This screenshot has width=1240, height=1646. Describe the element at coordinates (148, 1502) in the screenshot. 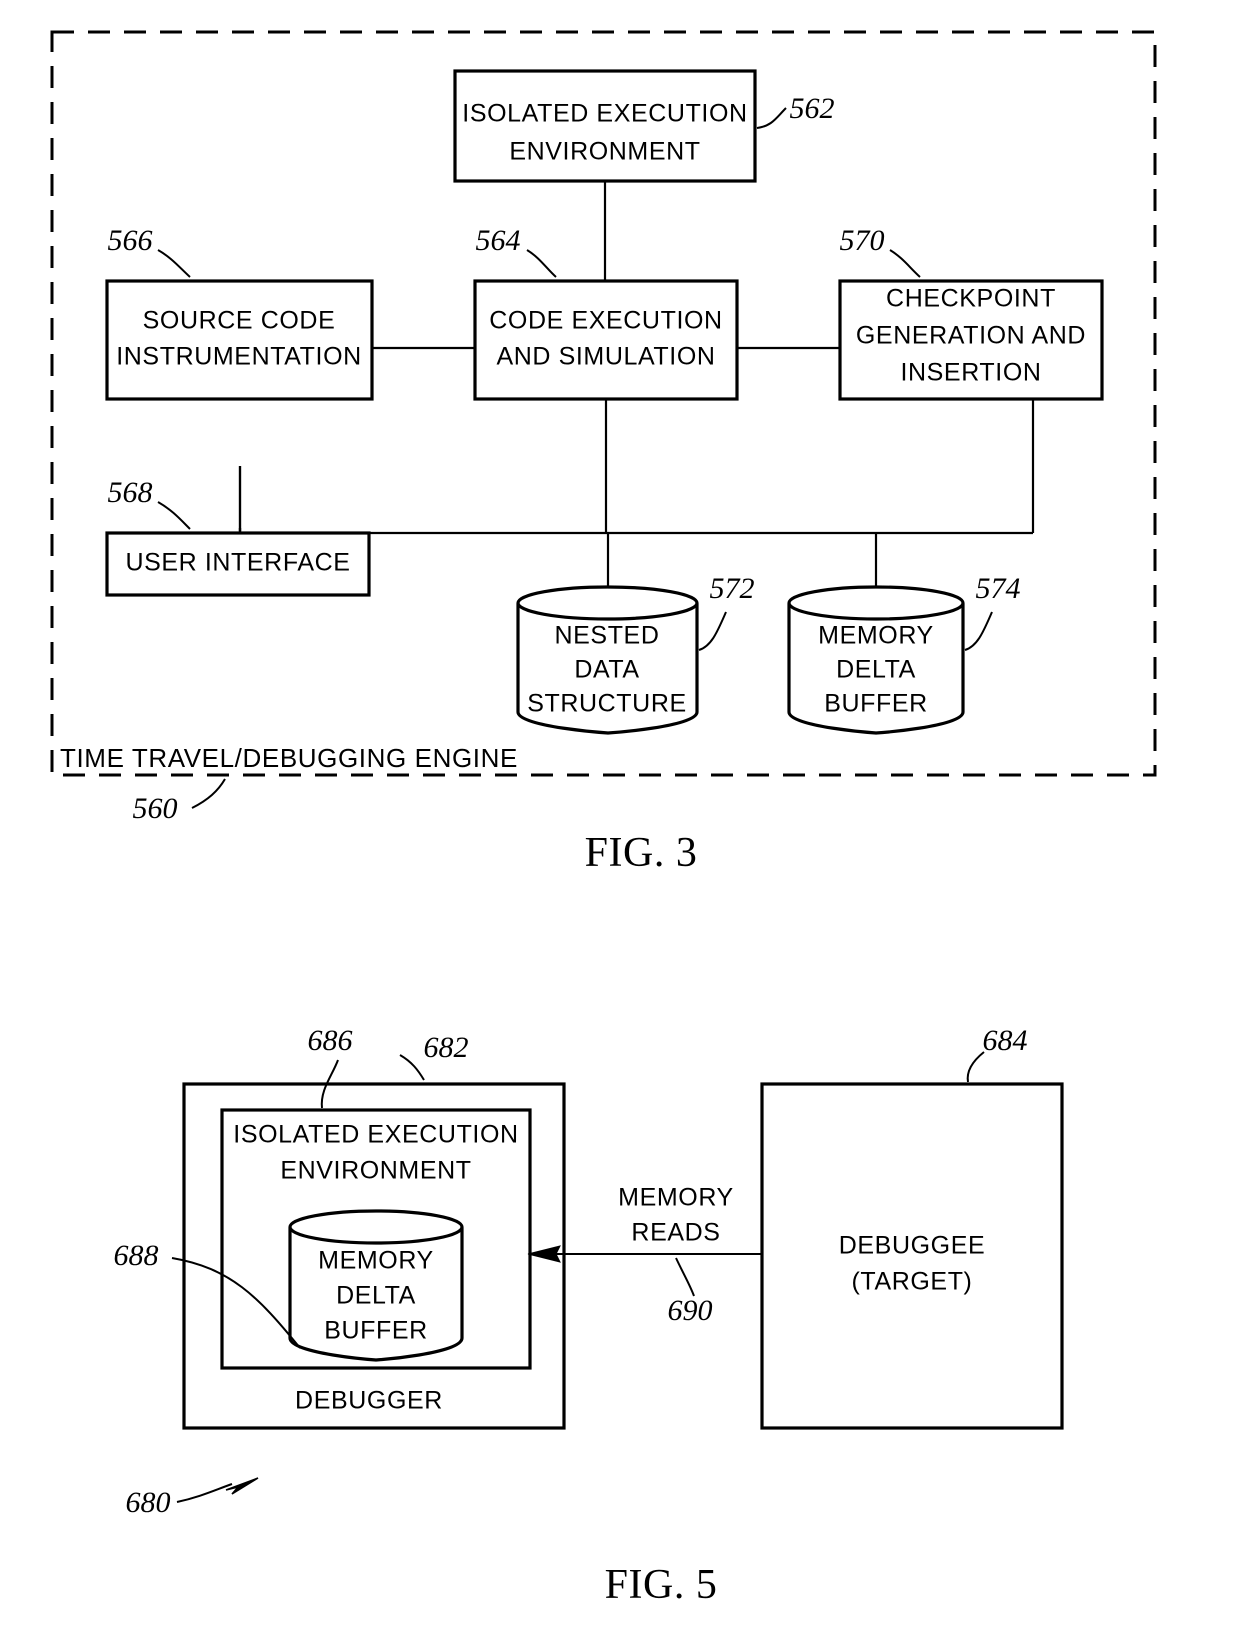

I see `ref-680: 680` at that location.